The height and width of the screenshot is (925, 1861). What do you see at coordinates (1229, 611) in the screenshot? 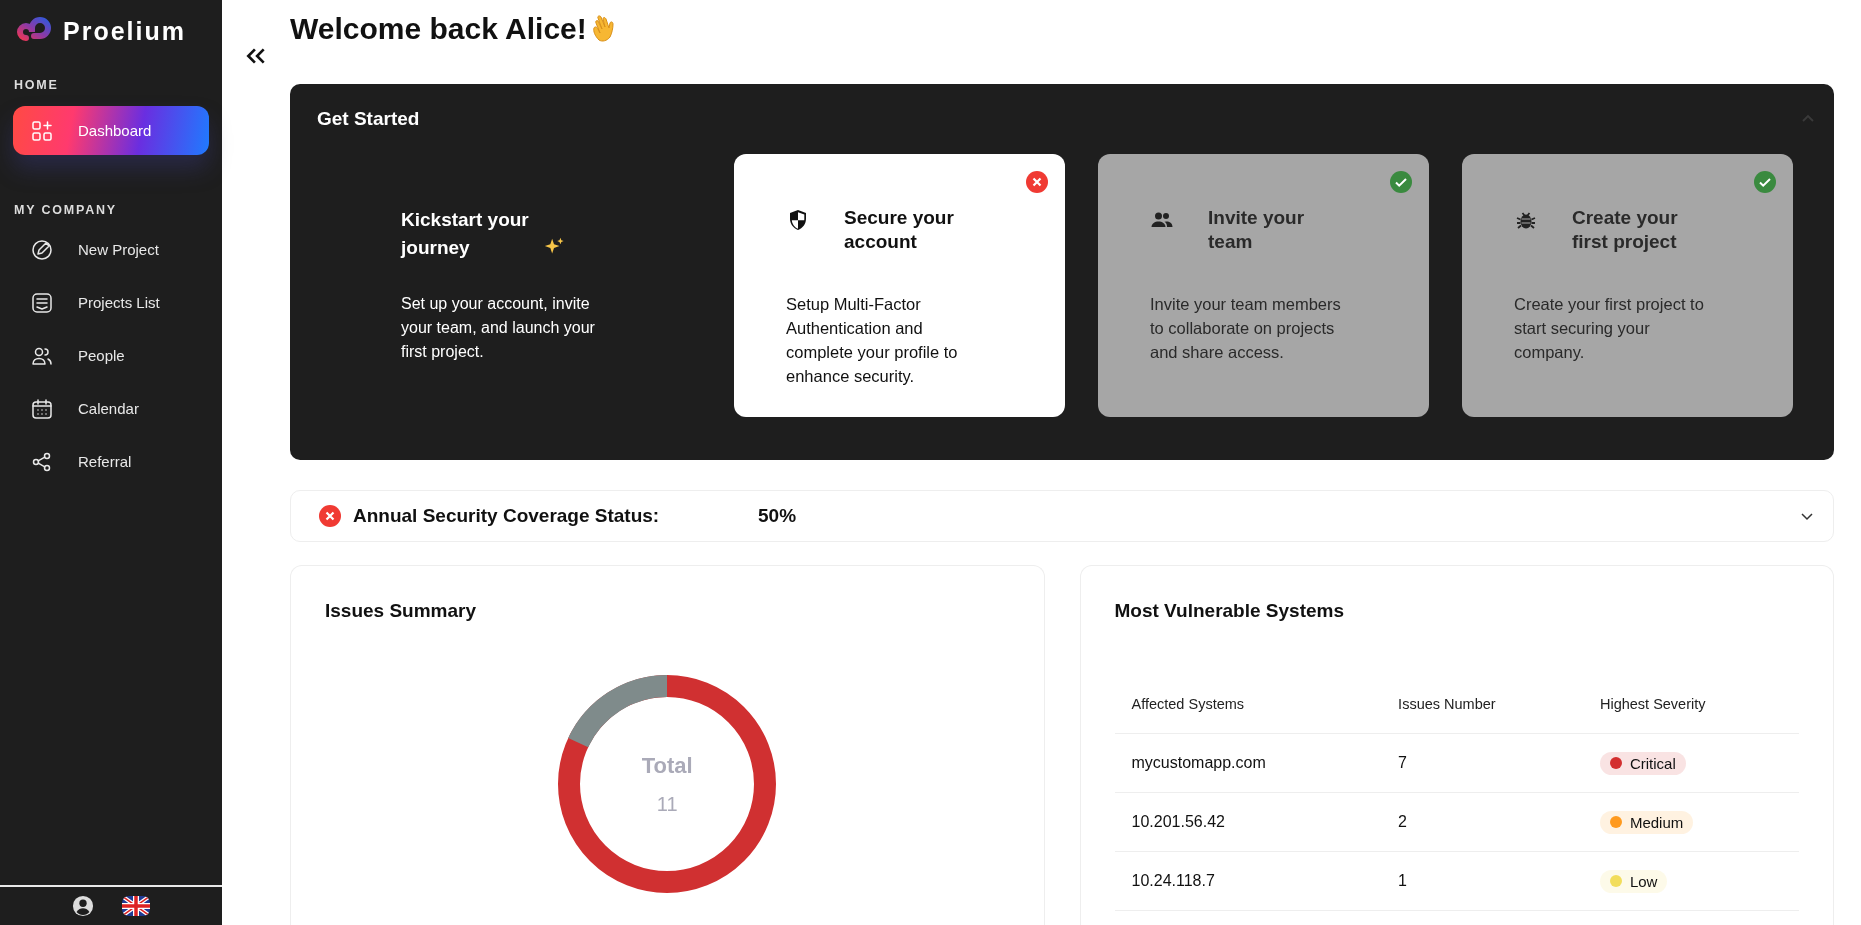
I see `panel-title: Most Vulnerable Systems` at bounding box center [1229, 611].